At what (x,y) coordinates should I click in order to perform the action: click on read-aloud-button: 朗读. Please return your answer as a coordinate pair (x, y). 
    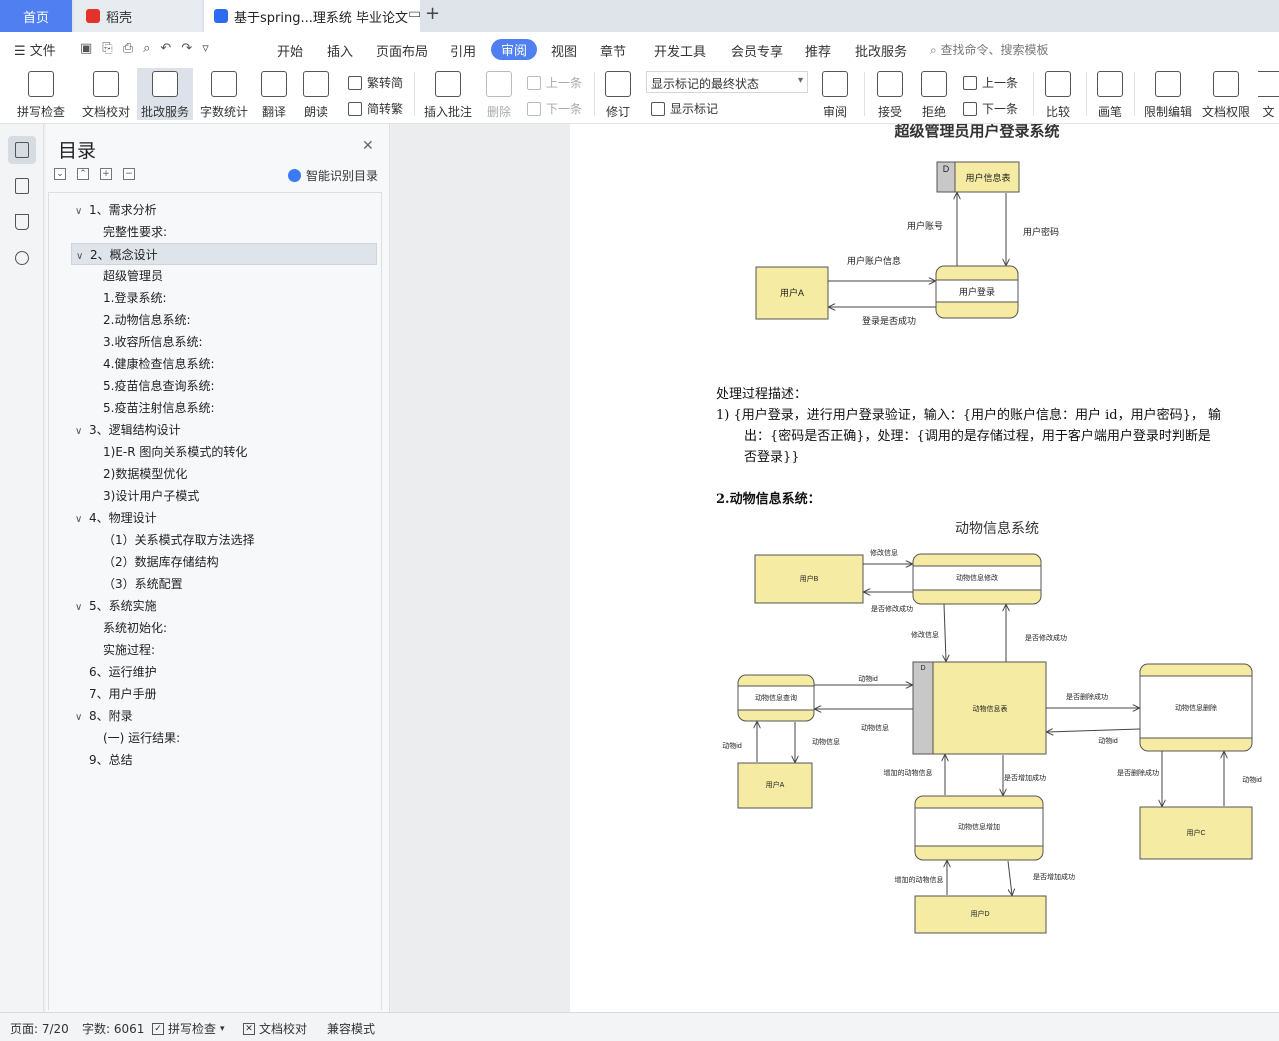
    Looking at the image, I should click on (316, 94).